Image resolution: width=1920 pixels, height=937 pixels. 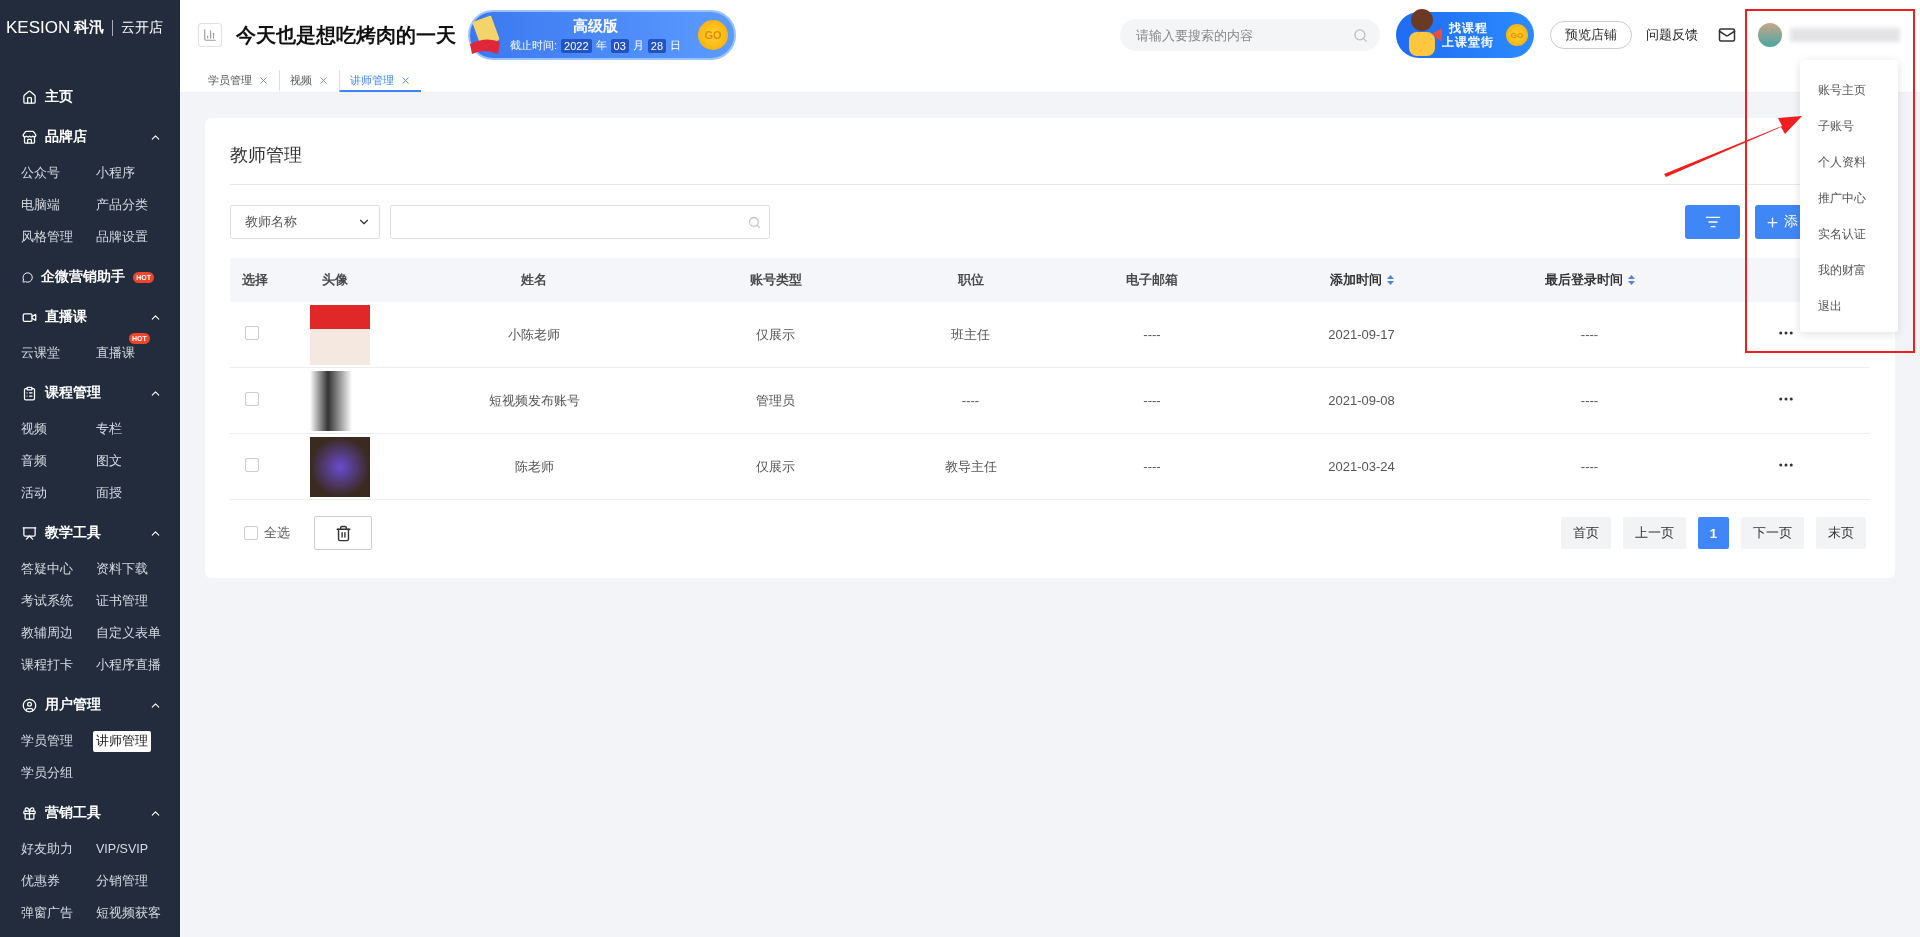 I want to click on date-unit: 年, so click(x=601, y=45).